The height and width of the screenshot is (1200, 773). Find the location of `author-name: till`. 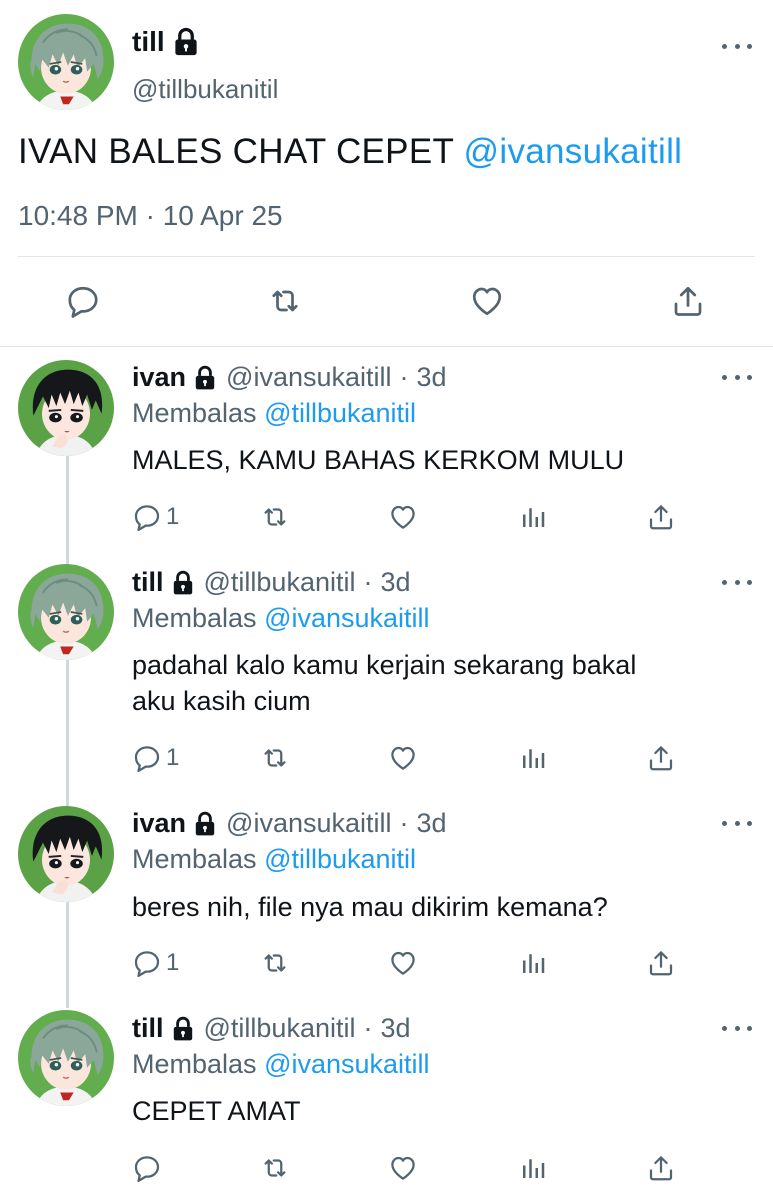

author-name: till is located at coordinates (148, 42).